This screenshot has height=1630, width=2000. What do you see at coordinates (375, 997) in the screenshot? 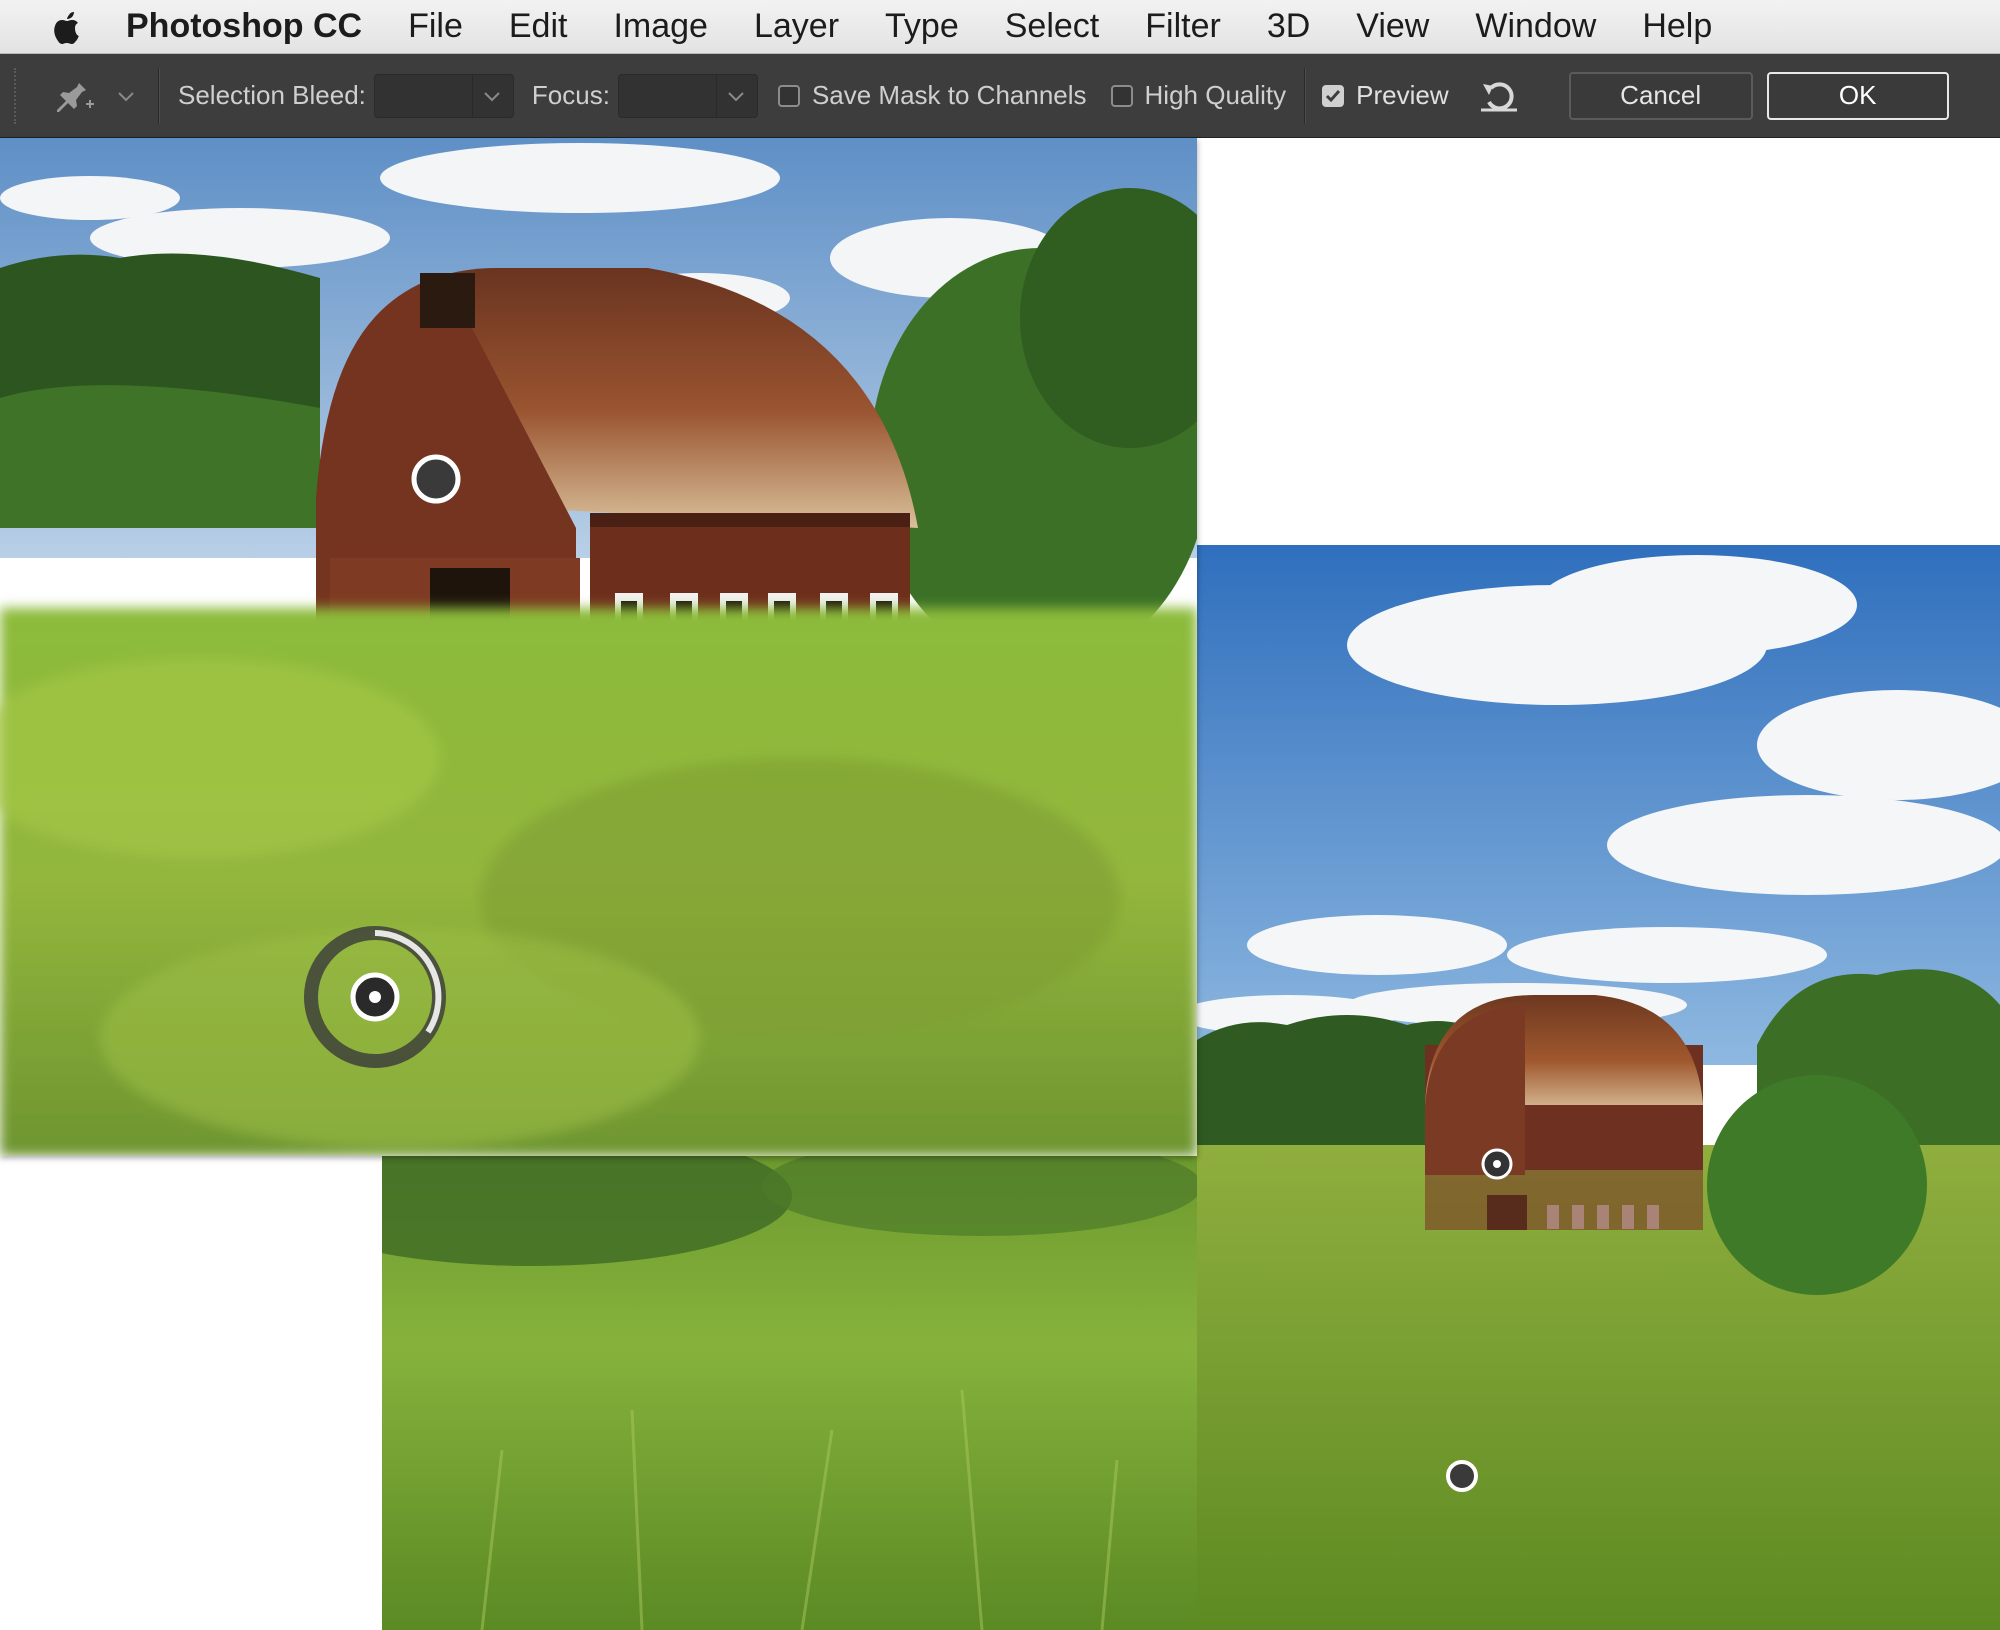
I see `blur-pin-grass-active` at bounding box center [375, 997].